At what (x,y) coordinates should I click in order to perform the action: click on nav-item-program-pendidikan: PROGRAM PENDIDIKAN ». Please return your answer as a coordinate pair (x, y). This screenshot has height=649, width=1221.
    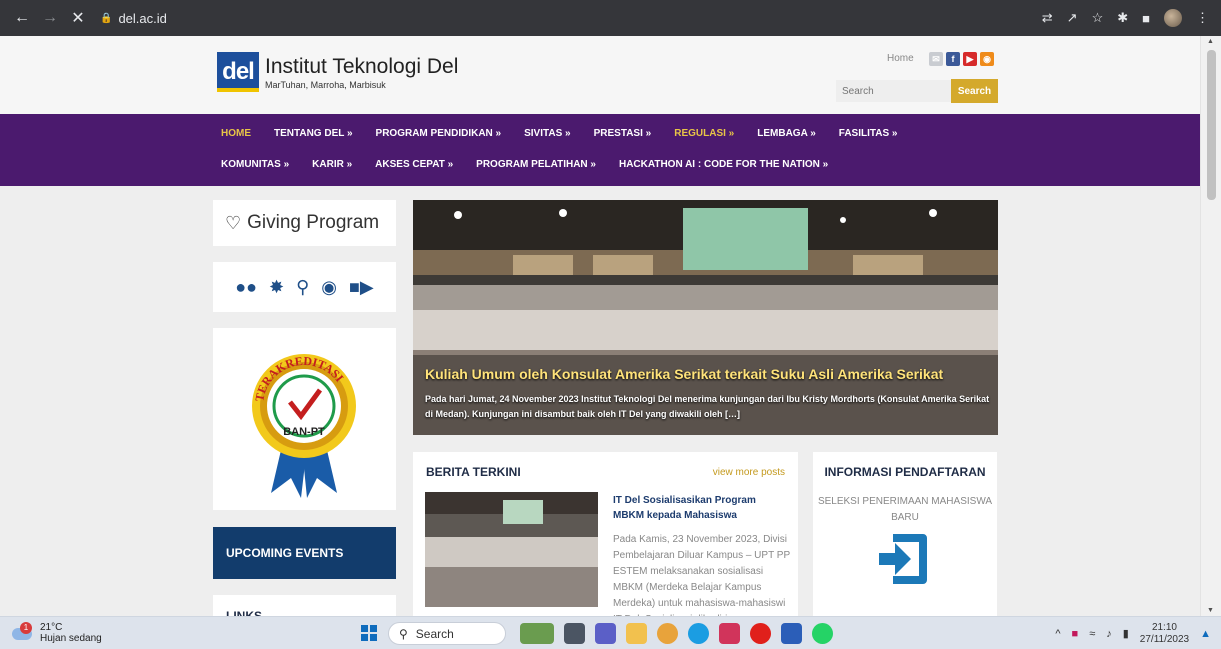
    Looking at the image, I should click on (439, 133).